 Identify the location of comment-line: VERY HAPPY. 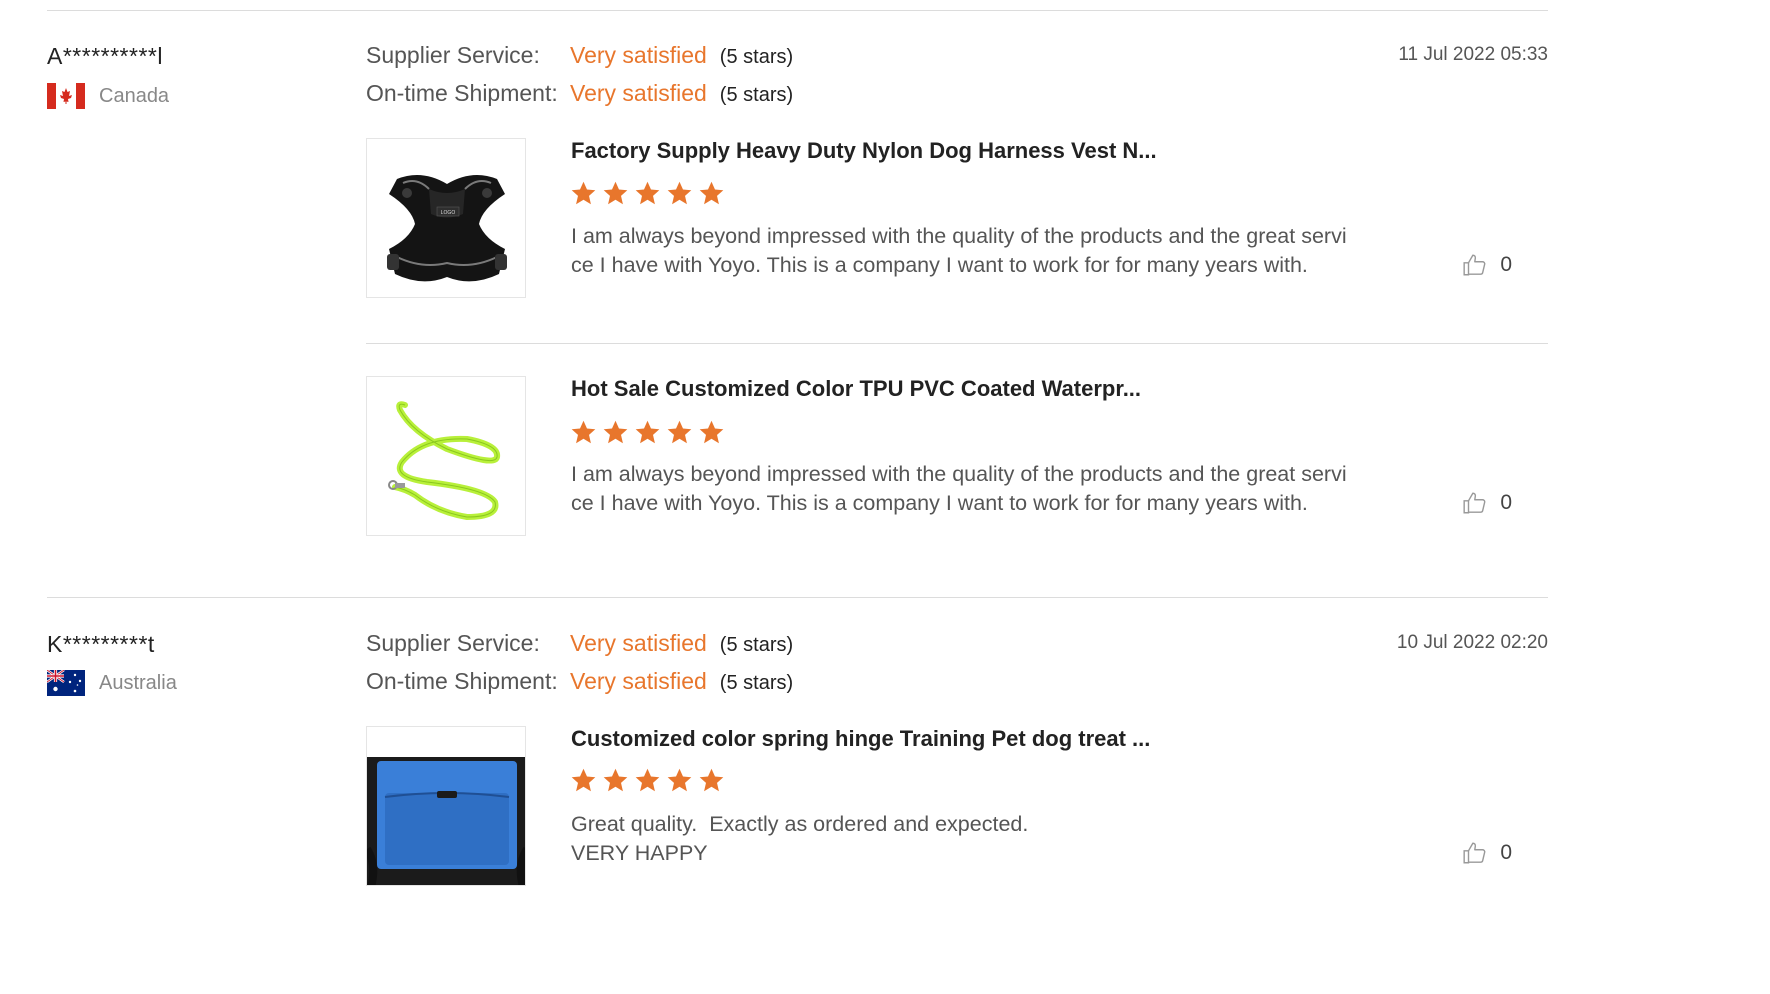
(639, 853).